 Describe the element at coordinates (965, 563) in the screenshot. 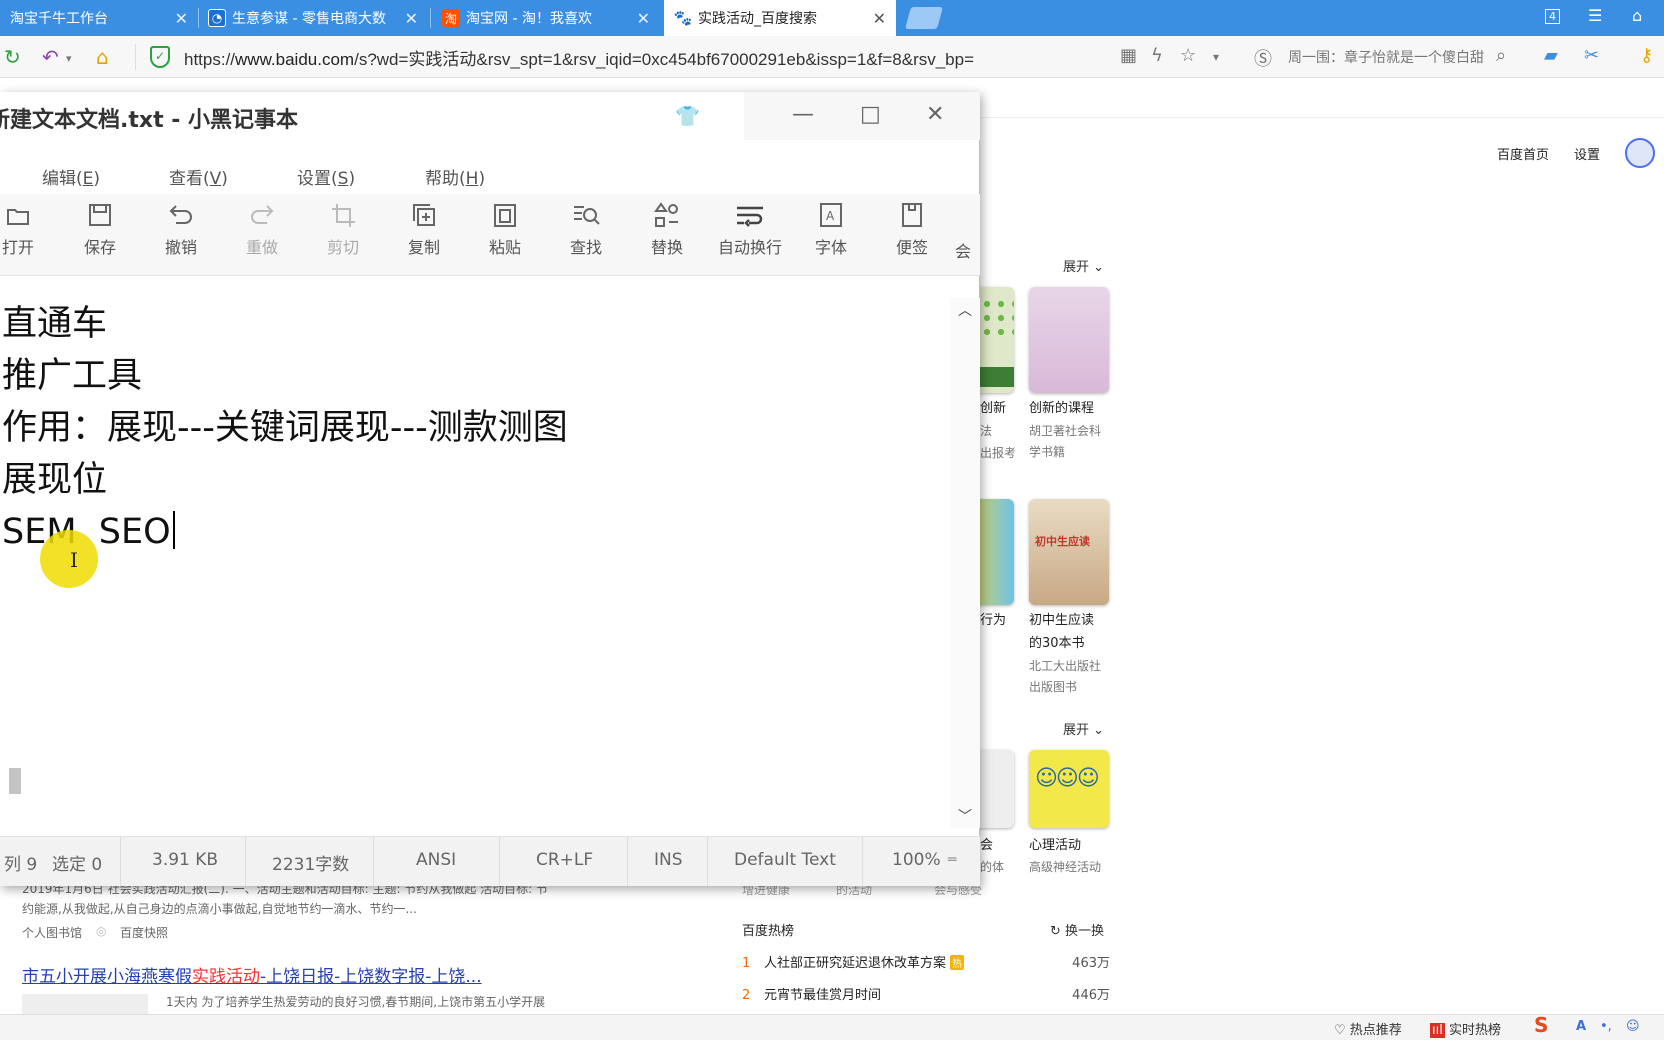

I see `vertical-scrollbar: ︿ ﹀` at that location.